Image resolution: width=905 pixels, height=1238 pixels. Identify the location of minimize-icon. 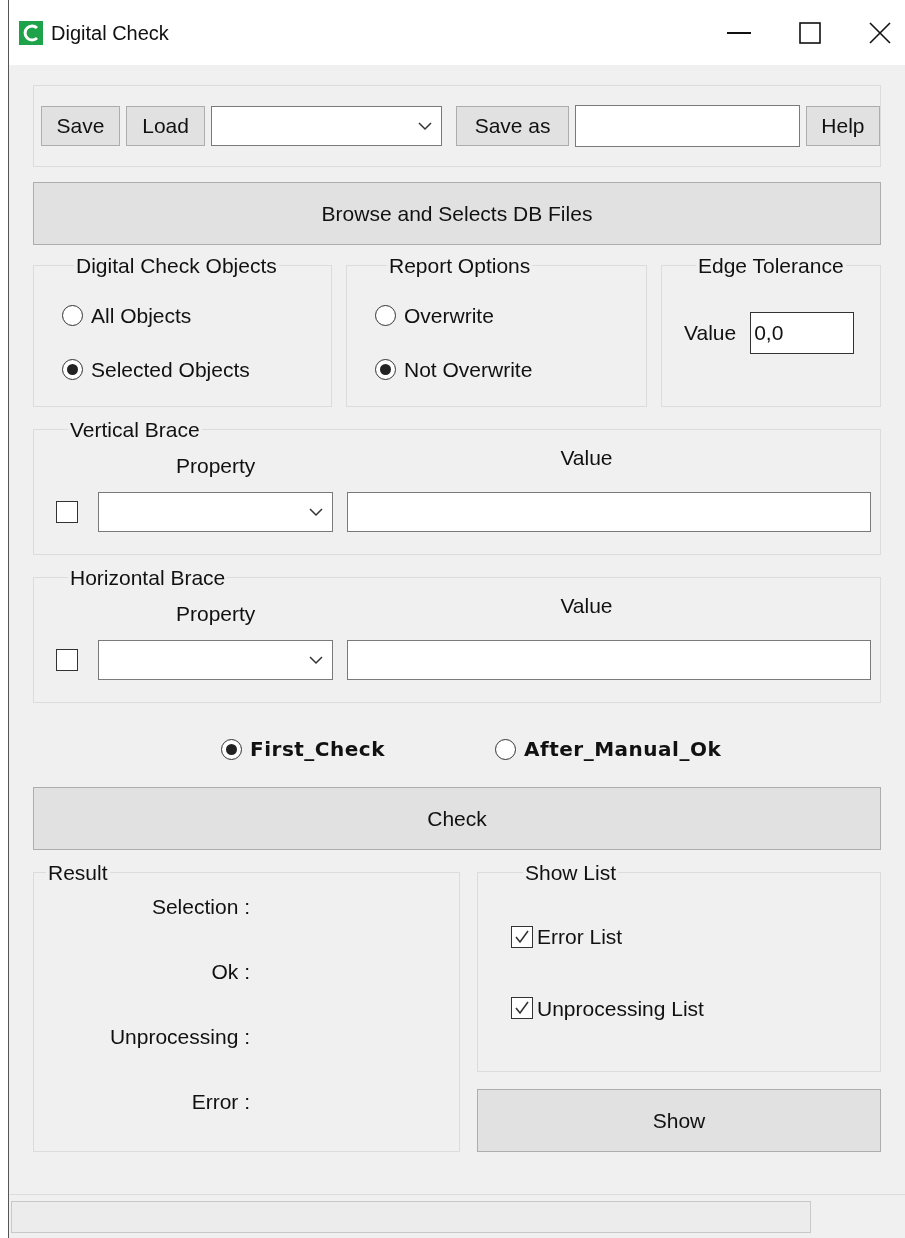
(739, 32).